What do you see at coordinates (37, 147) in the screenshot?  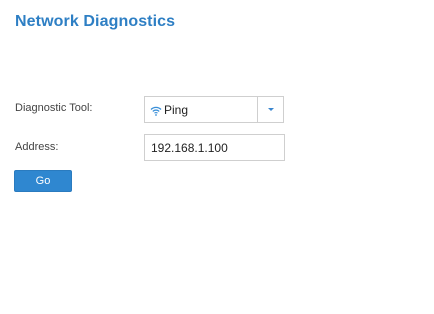 I see `address-label: Address:` at bounding box center [37, 147].